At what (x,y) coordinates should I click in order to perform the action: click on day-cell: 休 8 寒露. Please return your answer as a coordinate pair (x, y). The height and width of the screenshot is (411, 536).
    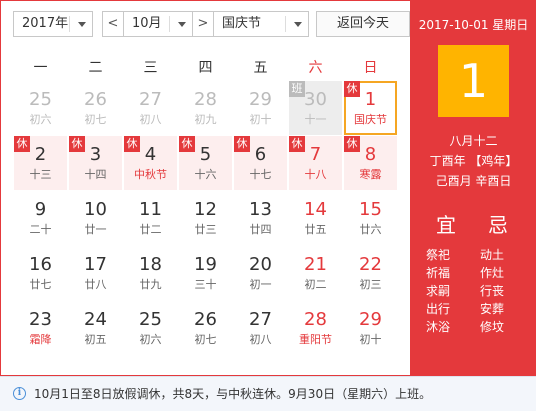
    Looking at the image, I should click on (370, 163).